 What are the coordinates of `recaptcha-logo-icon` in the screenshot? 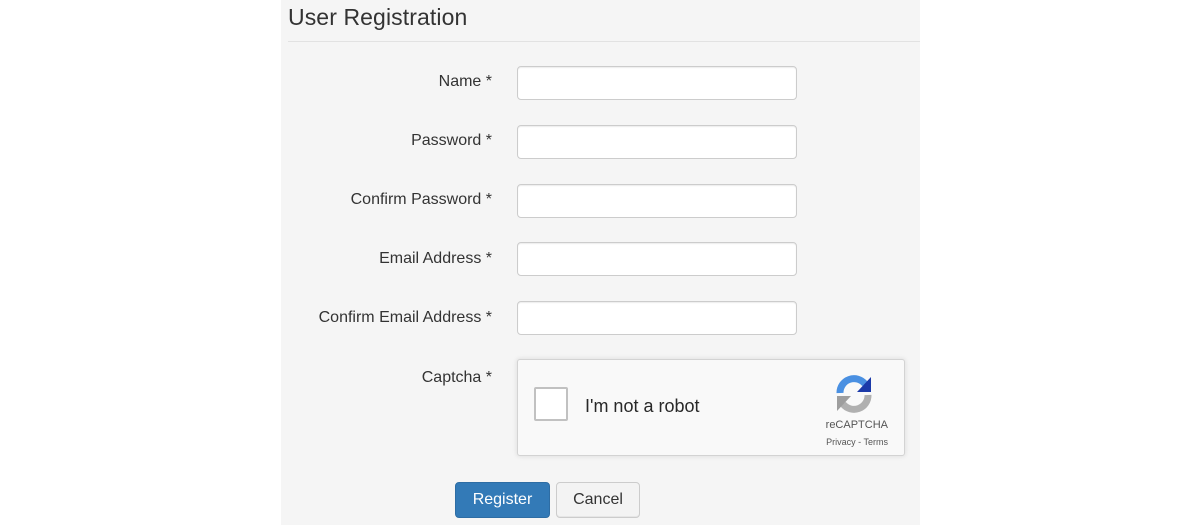 It's located at (854, 394).